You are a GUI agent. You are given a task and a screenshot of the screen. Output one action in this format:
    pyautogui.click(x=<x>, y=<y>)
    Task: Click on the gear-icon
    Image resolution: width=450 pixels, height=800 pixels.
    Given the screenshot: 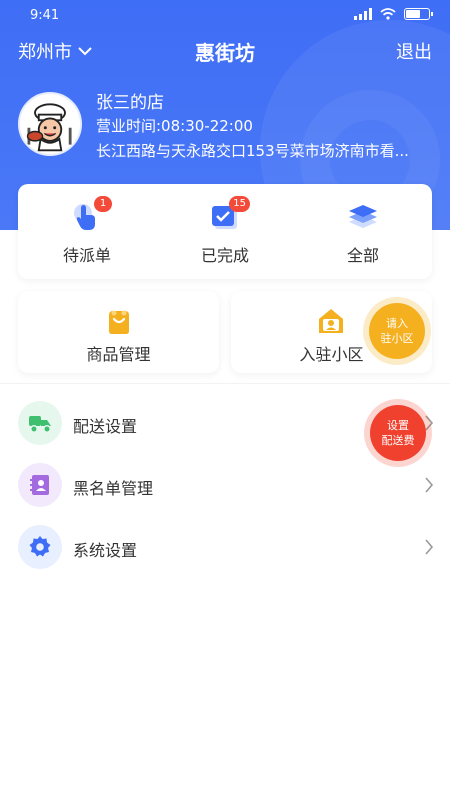 What is the action you would take?
    pyautogui.click(x=40, y=547)
    